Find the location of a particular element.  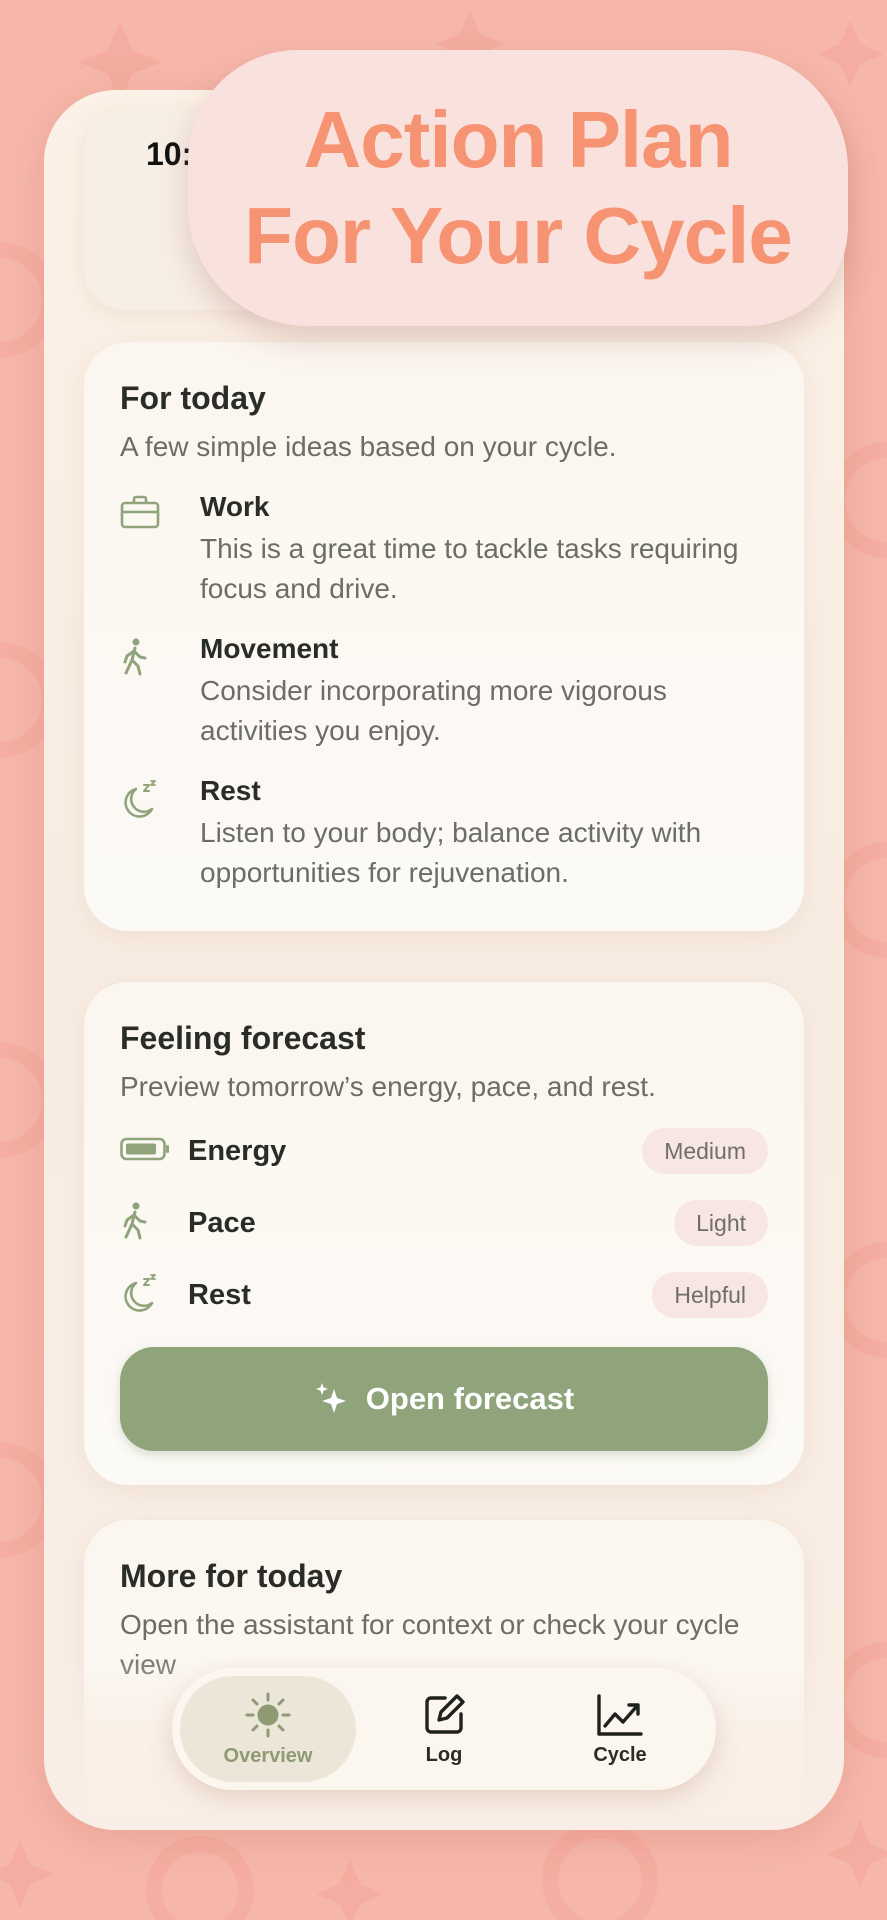

for-today-subtitle: A few simple ideas based on your cycle. is located at coordinates (368, 446).